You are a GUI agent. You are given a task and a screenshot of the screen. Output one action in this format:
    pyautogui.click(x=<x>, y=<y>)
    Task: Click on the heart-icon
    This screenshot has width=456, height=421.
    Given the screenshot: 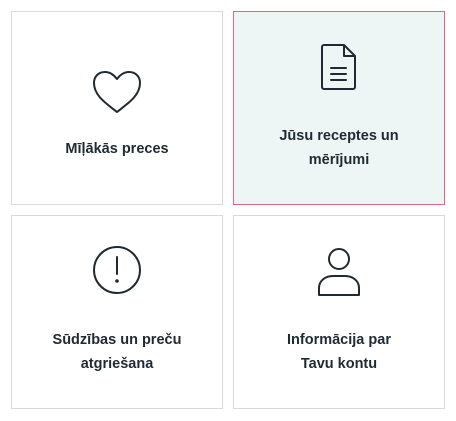 What is the action you would take?
    pyautogui.click(x=117, y=92)
    